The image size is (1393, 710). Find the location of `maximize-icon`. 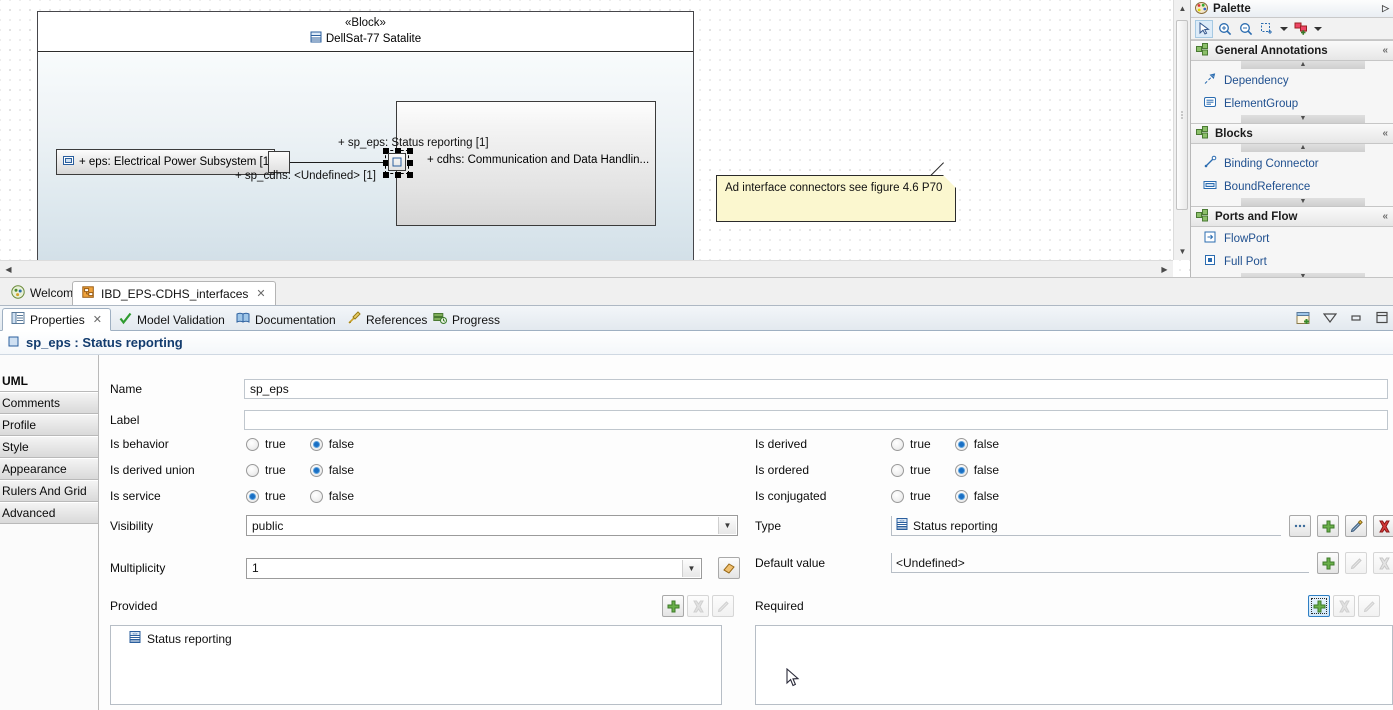

maximize-icon is located at coordinates (1381, 317).